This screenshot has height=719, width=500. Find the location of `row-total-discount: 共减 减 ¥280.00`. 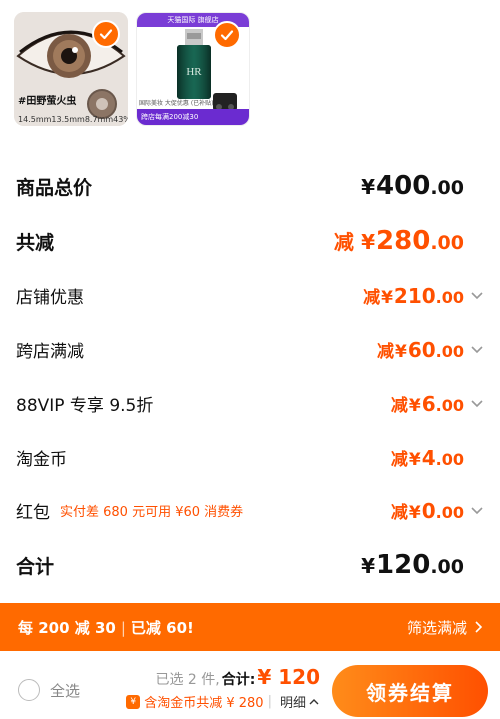

row-total-discount: 共减 减 ¥280.00 is located at coordinates (251, 241).